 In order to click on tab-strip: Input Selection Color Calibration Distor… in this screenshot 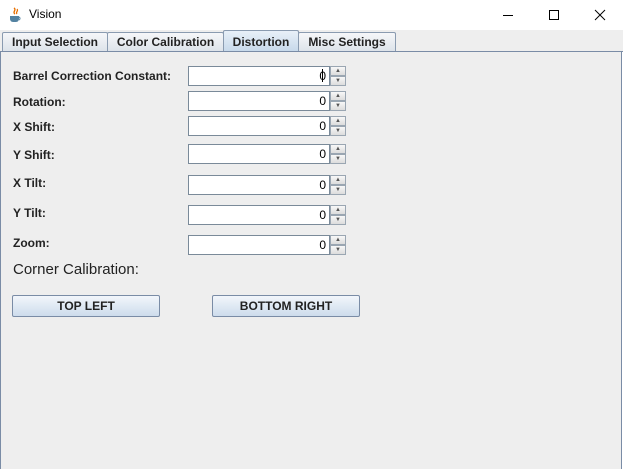, I will do `click(311, 41)`.